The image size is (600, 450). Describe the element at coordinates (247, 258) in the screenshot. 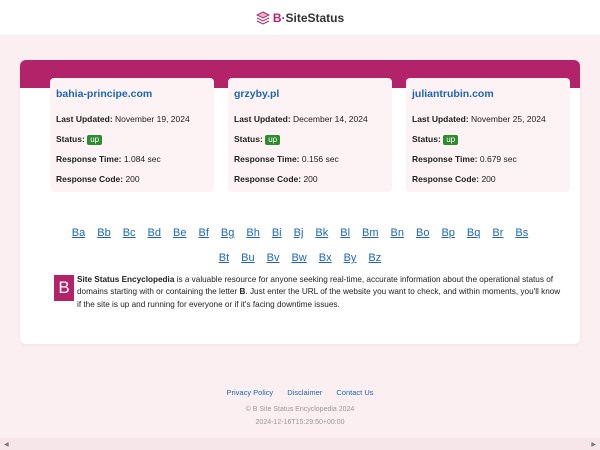

I see `letter-link: Bu` at that location.